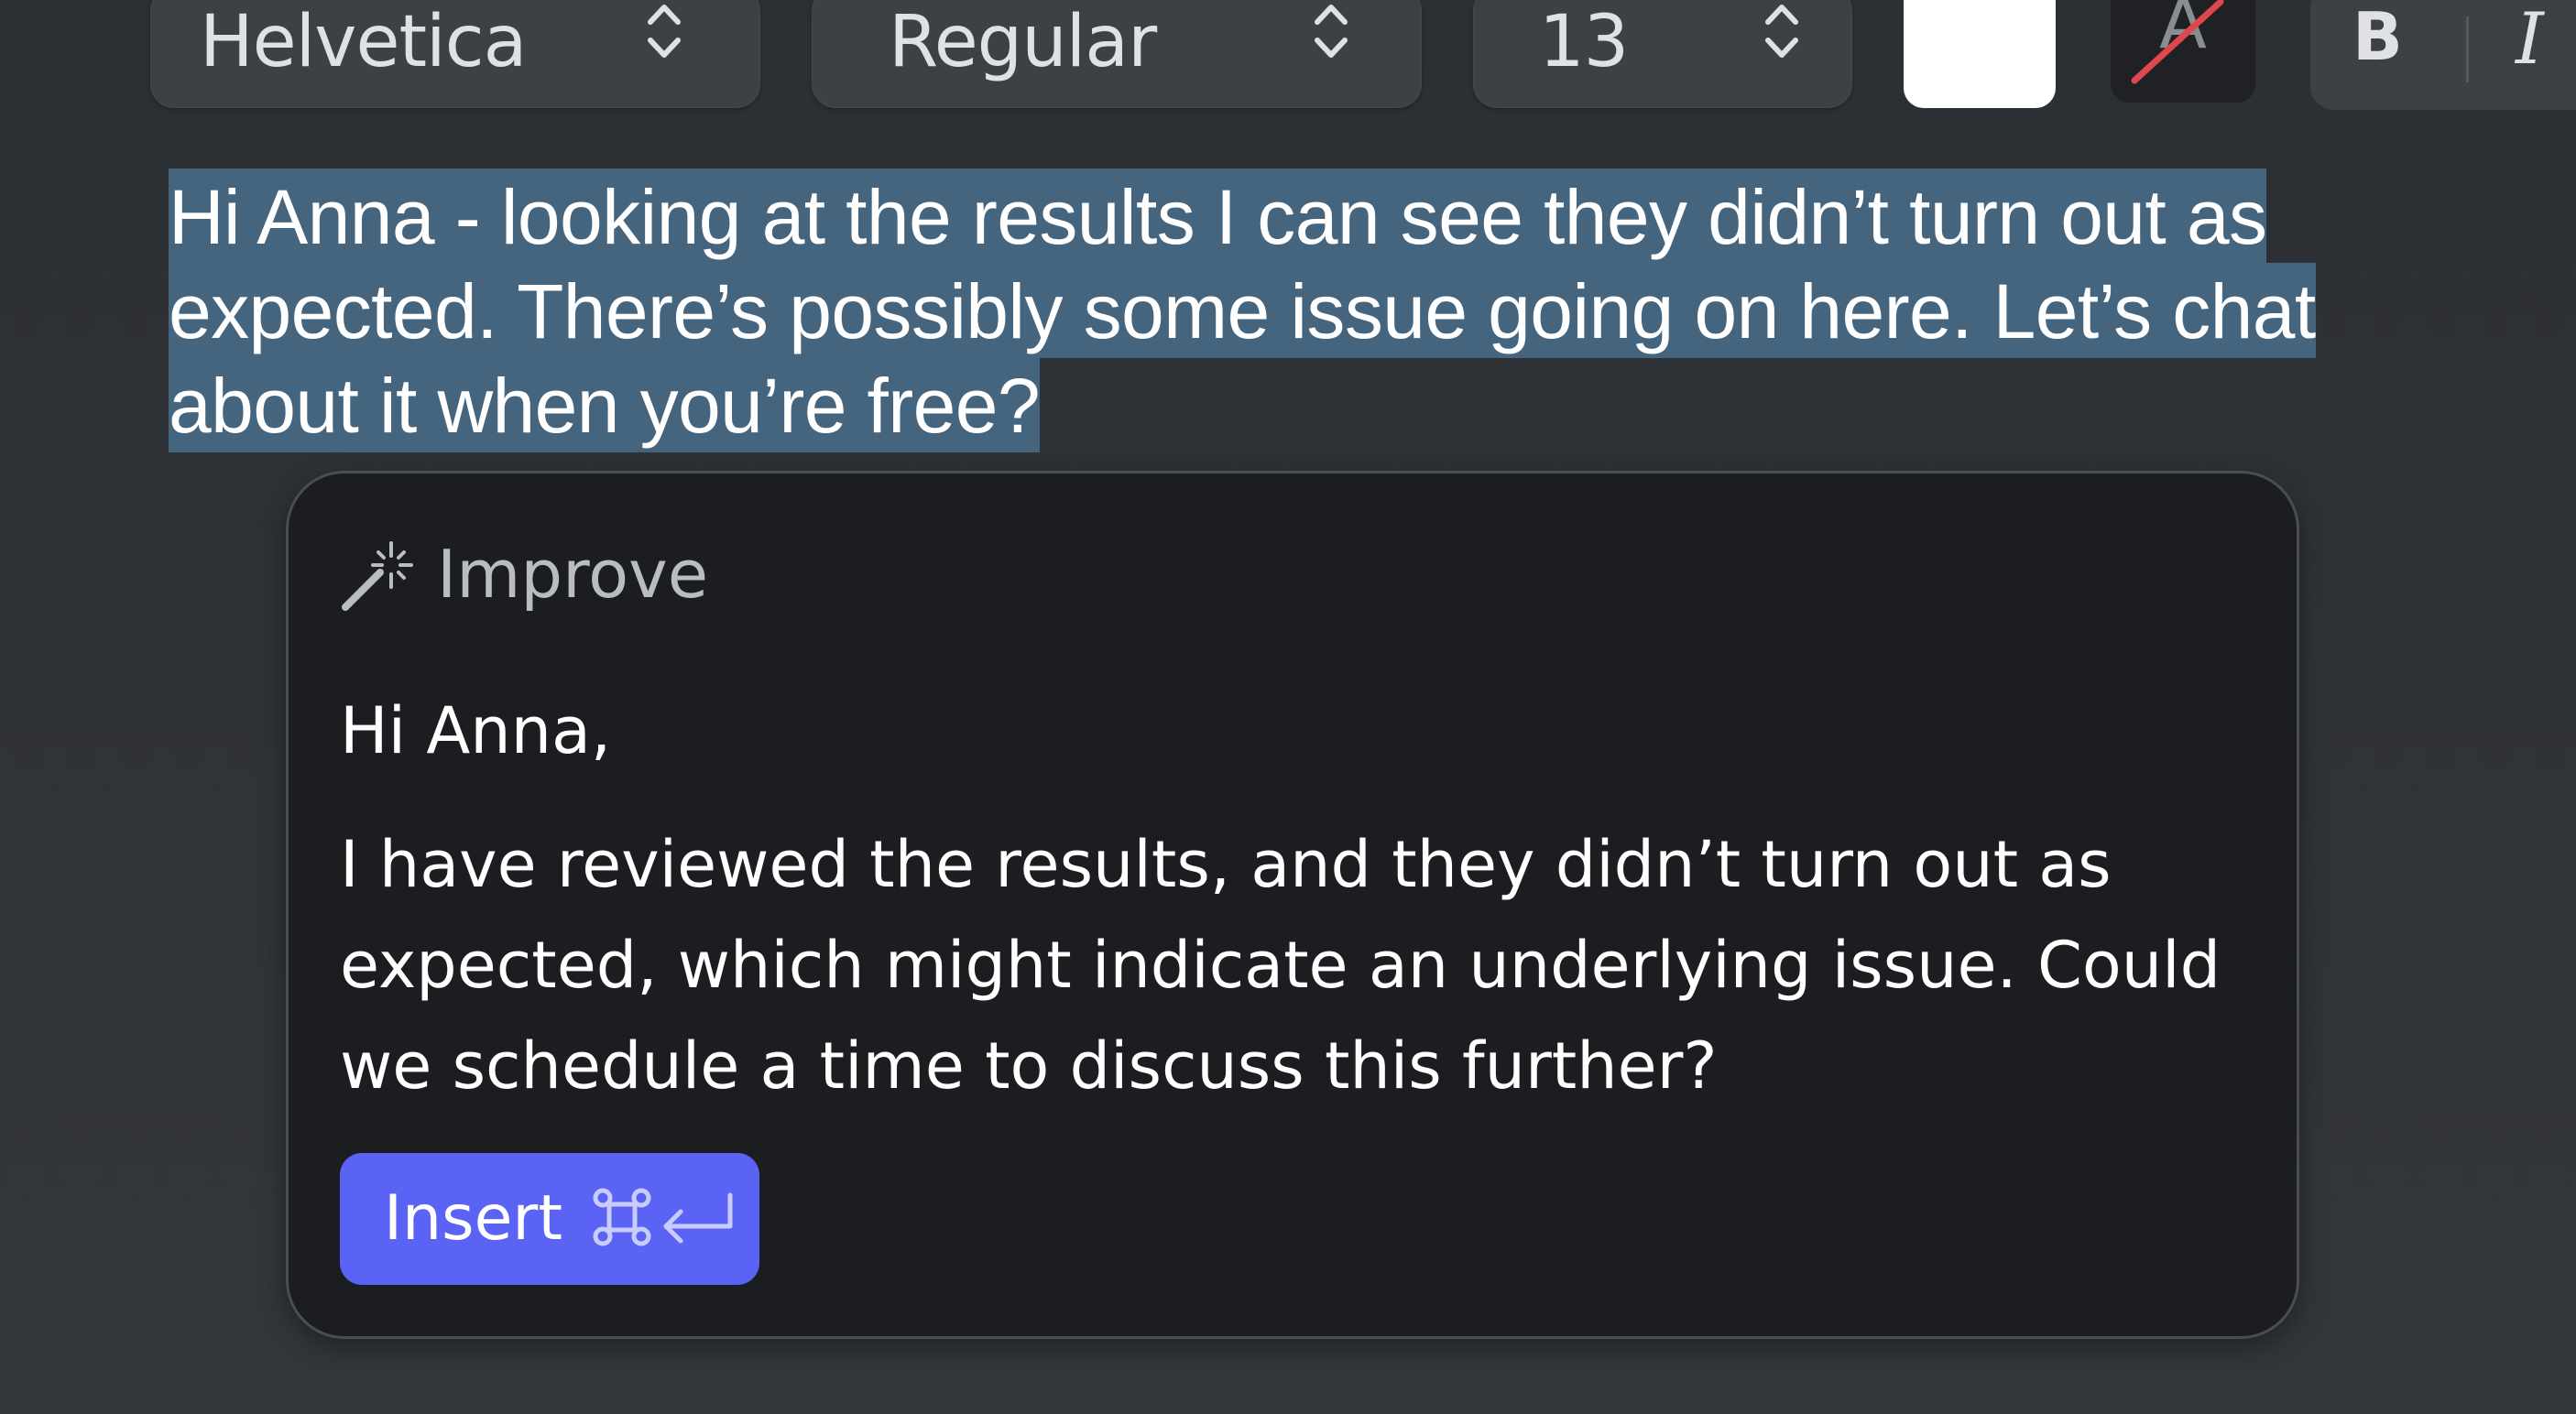 The height and width of the screenshot is (1414, 2576). What do you see at coordinates (1663, 54) in the screenshot?
I see `font-size-select: 13` at bounding box center [1663, 54].